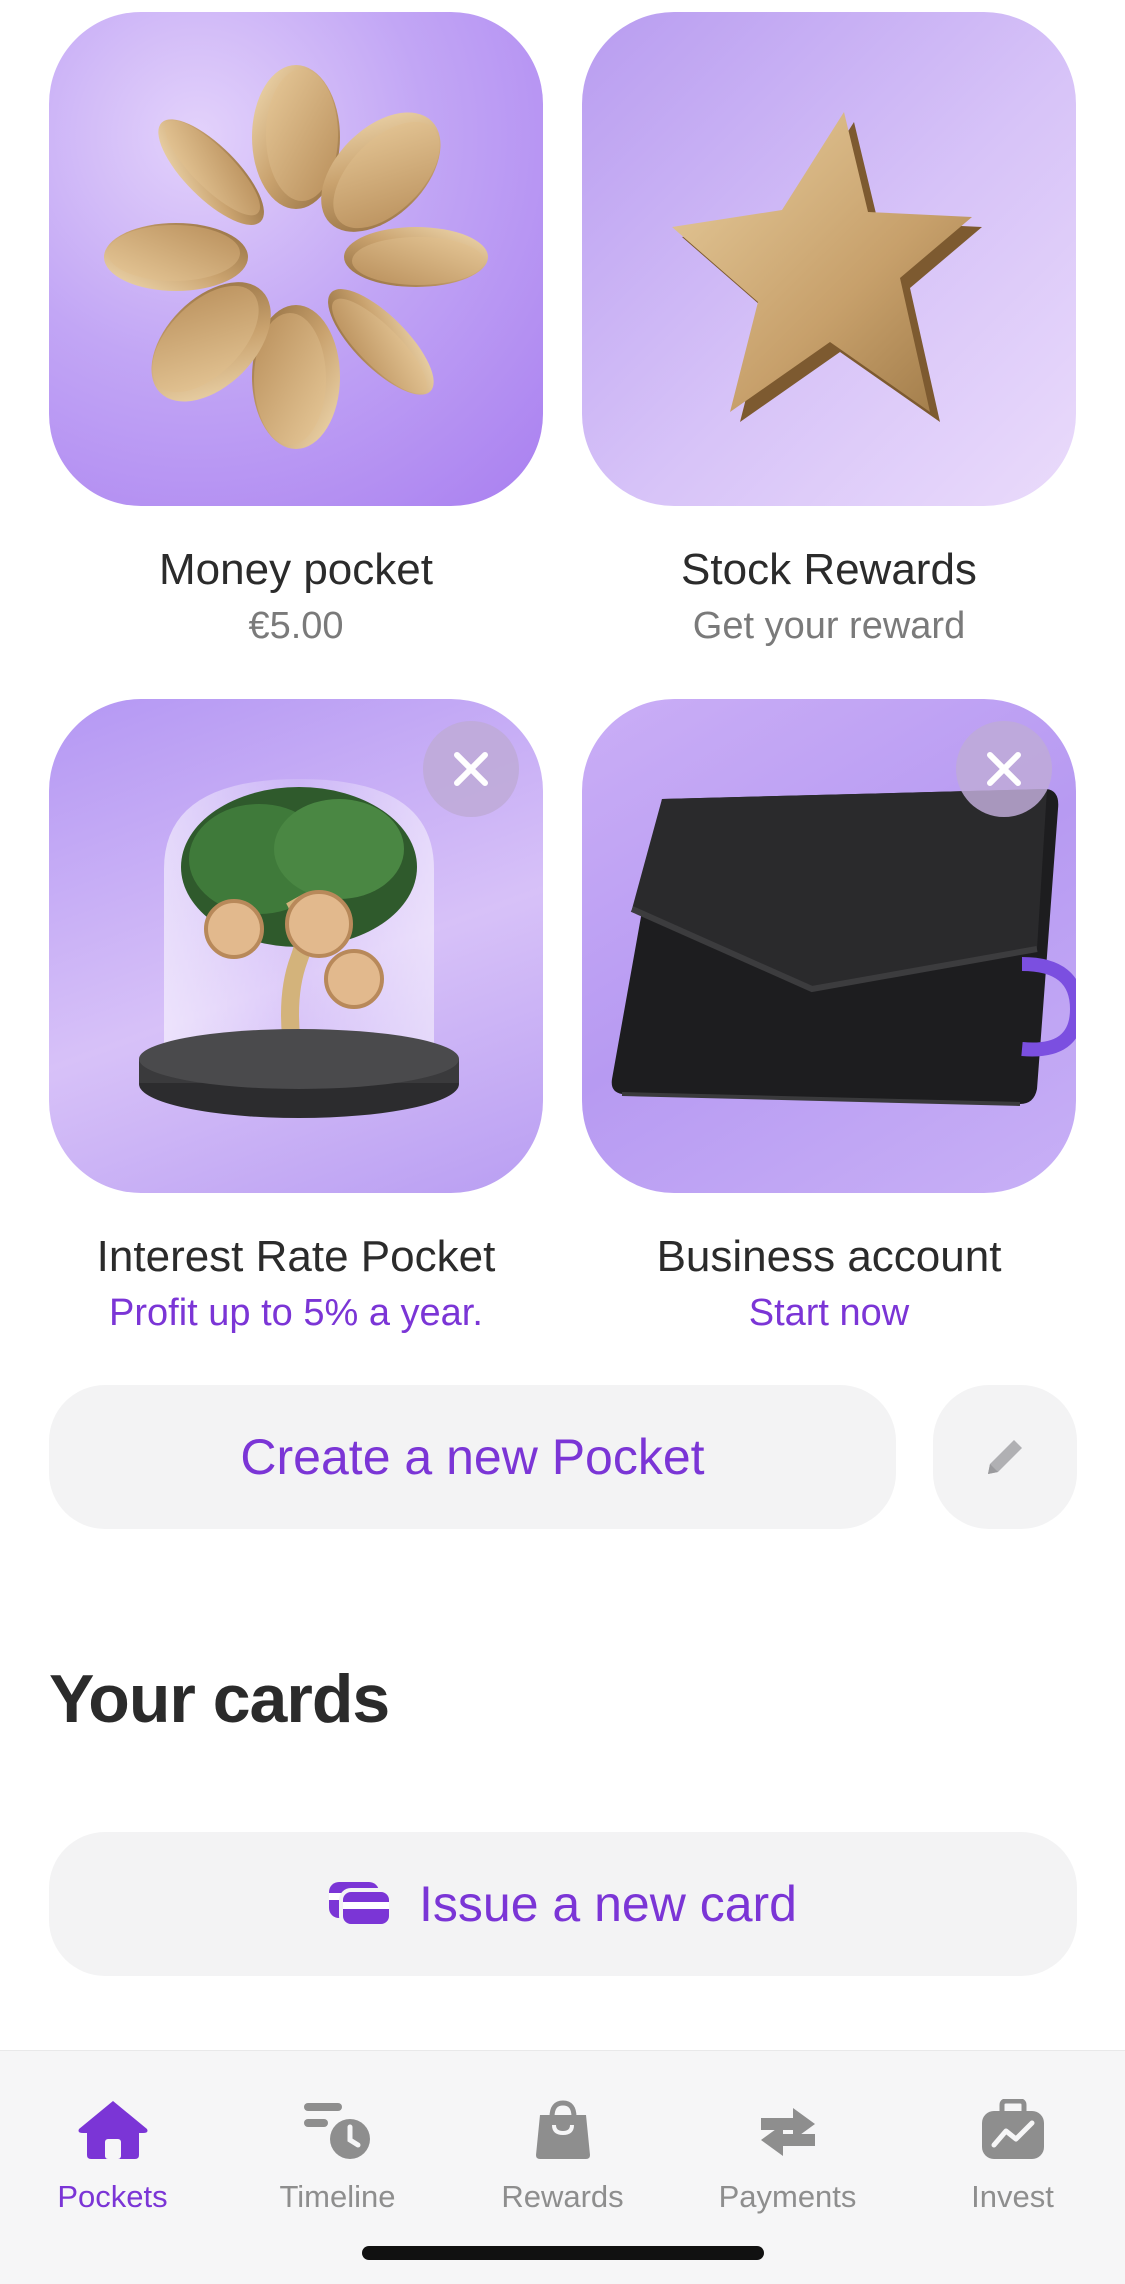 Image resolution: width=1125 pixels, height=2284 pixels. Describe the element at coordinates (562, 2129) in the screenshot. I see `shopping-bag-icon` at that location.